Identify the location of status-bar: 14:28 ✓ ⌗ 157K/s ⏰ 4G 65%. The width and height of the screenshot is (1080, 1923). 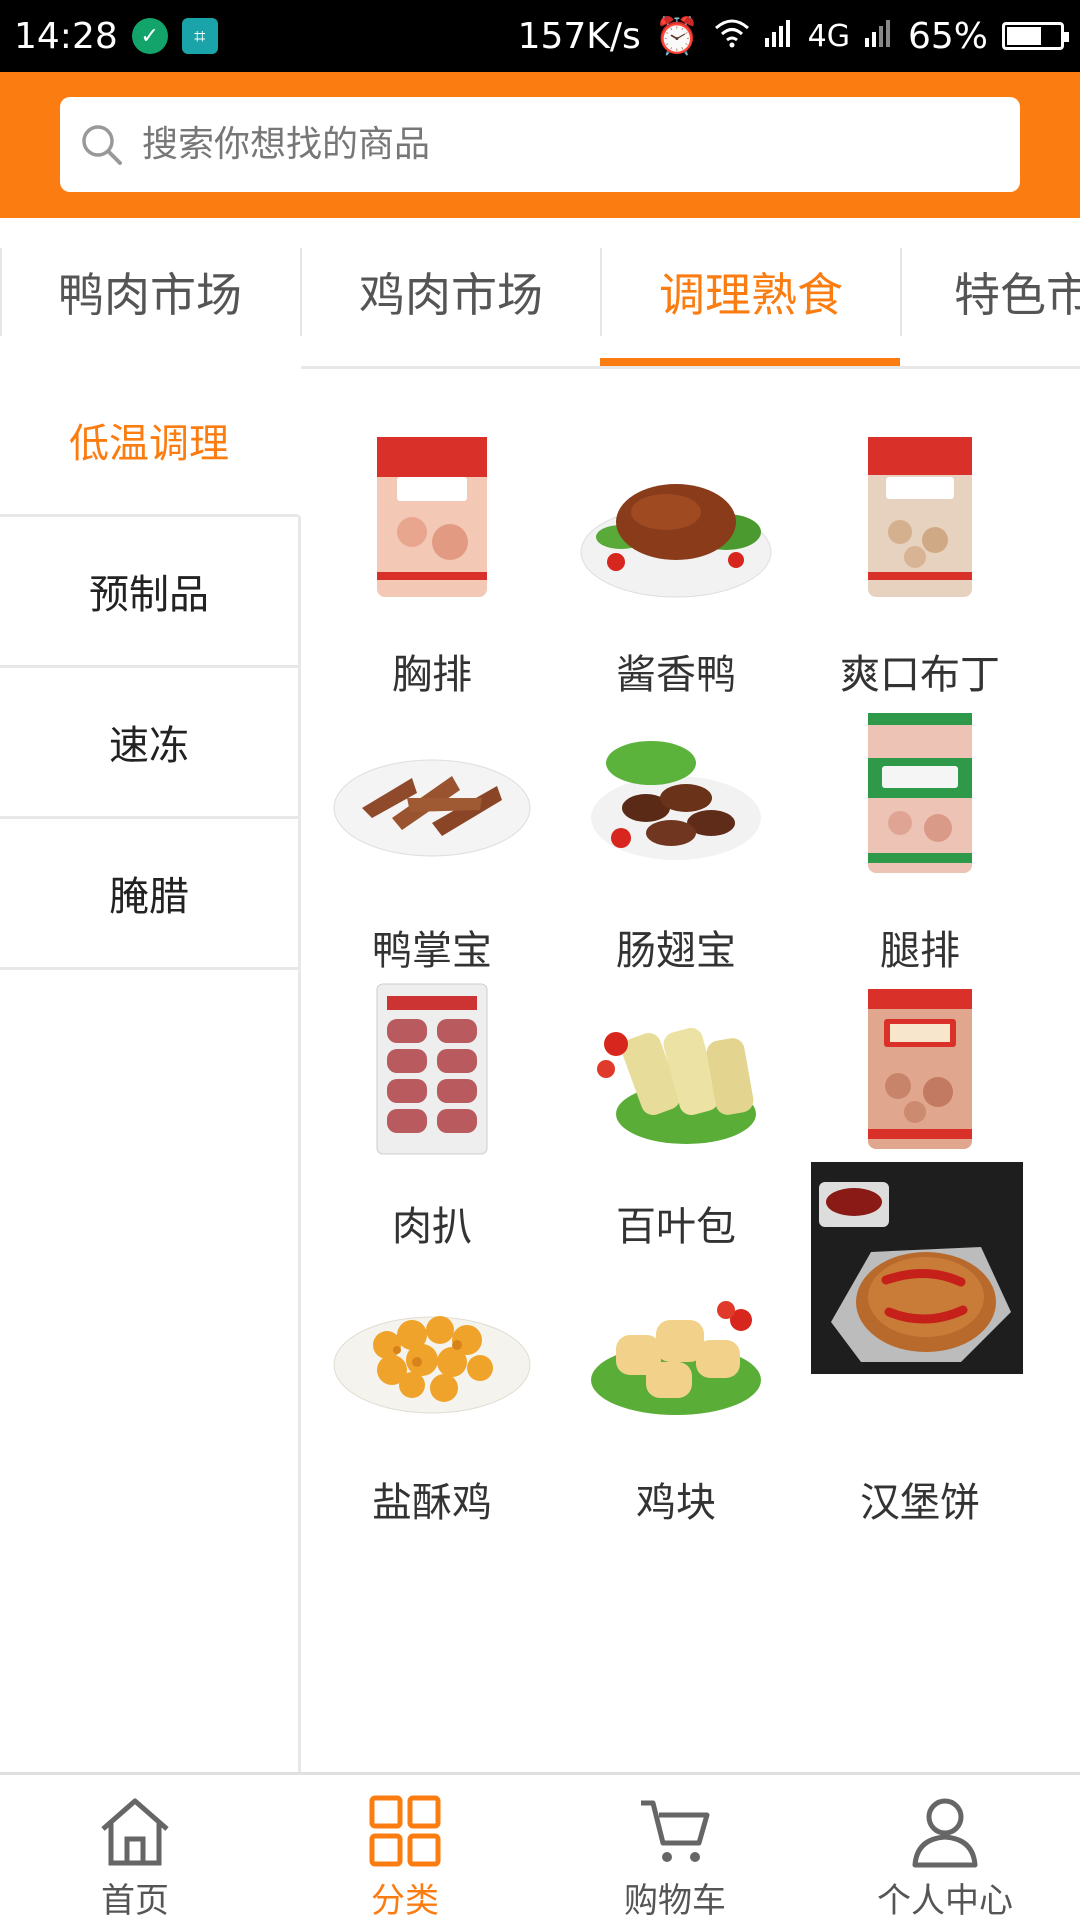
(540, 36).